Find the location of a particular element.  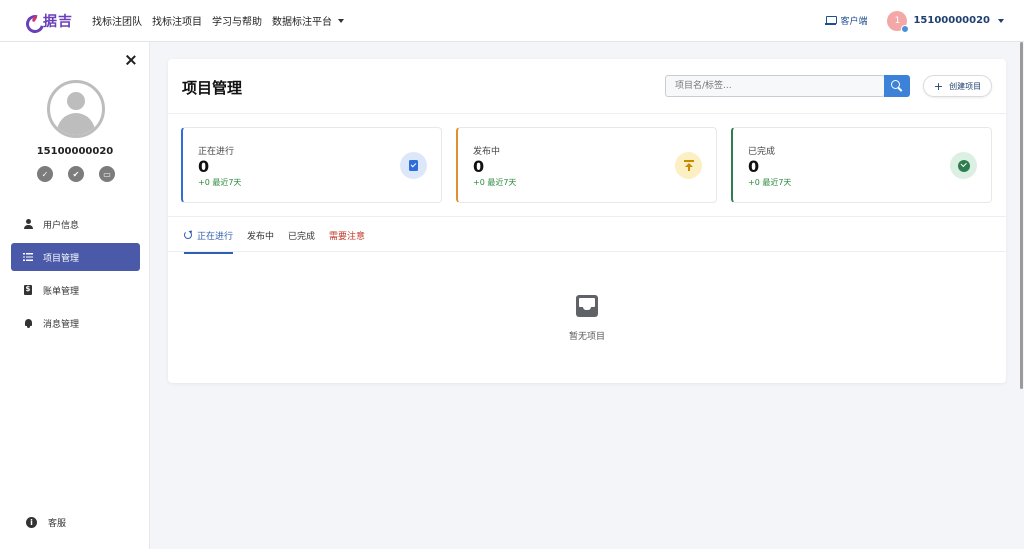

sidebar-item-project-management: 项目管理 is located at coordinates (75, 257).